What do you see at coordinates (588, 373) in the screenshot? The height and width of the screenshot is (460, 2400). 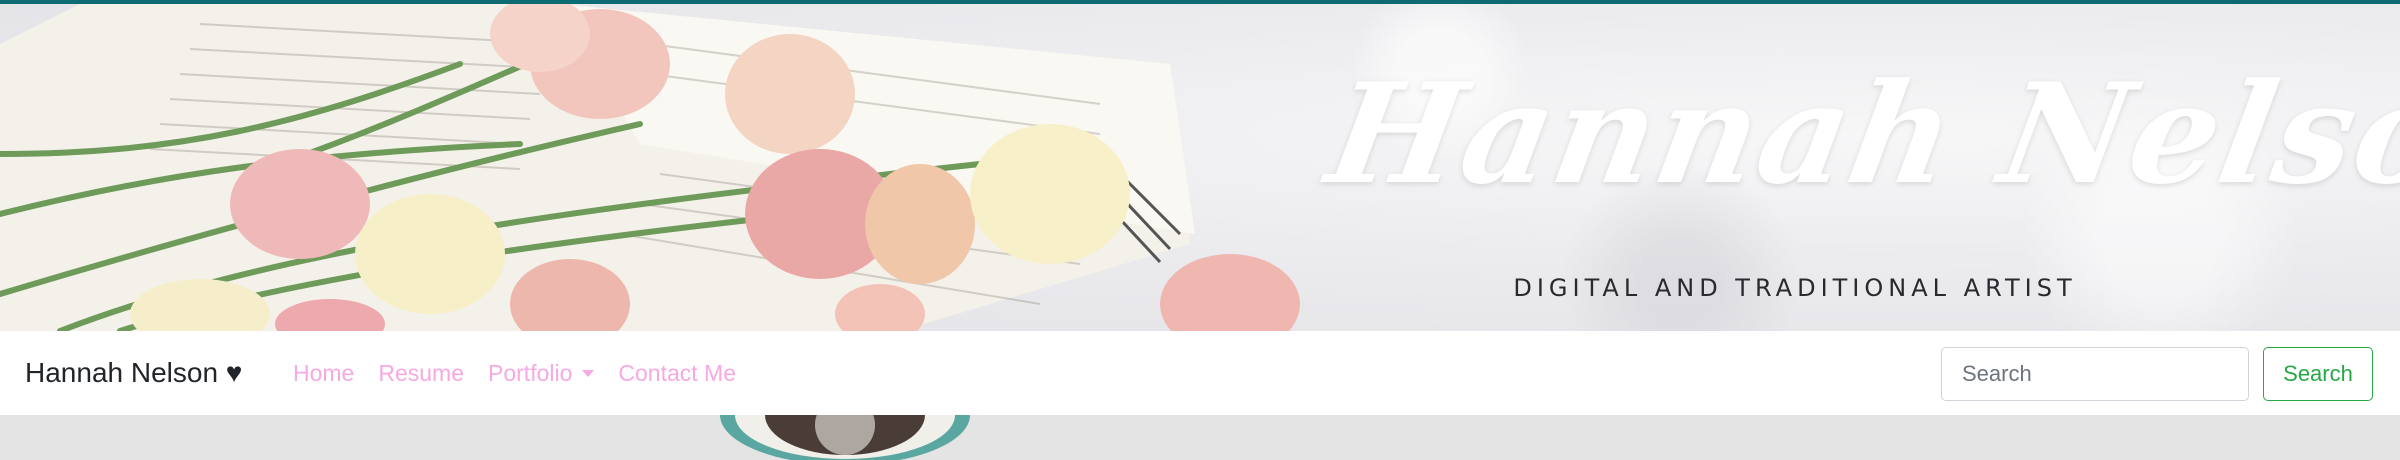 I see `chevron-down-icon` at bounding box center [588, 373].